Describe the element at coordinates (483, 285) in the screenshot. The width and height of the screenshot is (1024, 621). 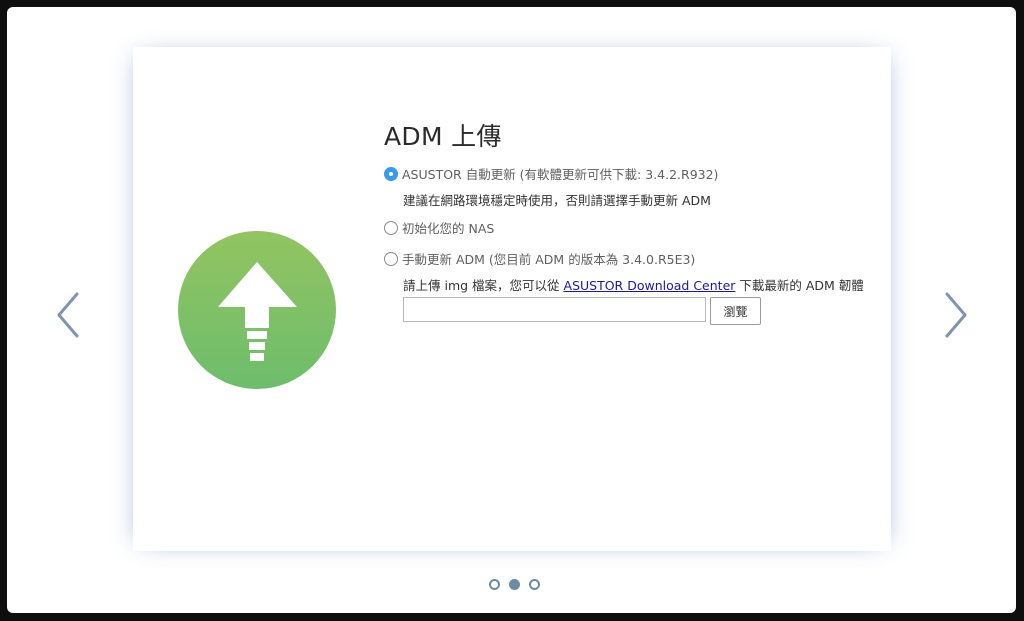
I see `manual-note-prefix: 請上傳 img 檔案，您可以從` at that location.